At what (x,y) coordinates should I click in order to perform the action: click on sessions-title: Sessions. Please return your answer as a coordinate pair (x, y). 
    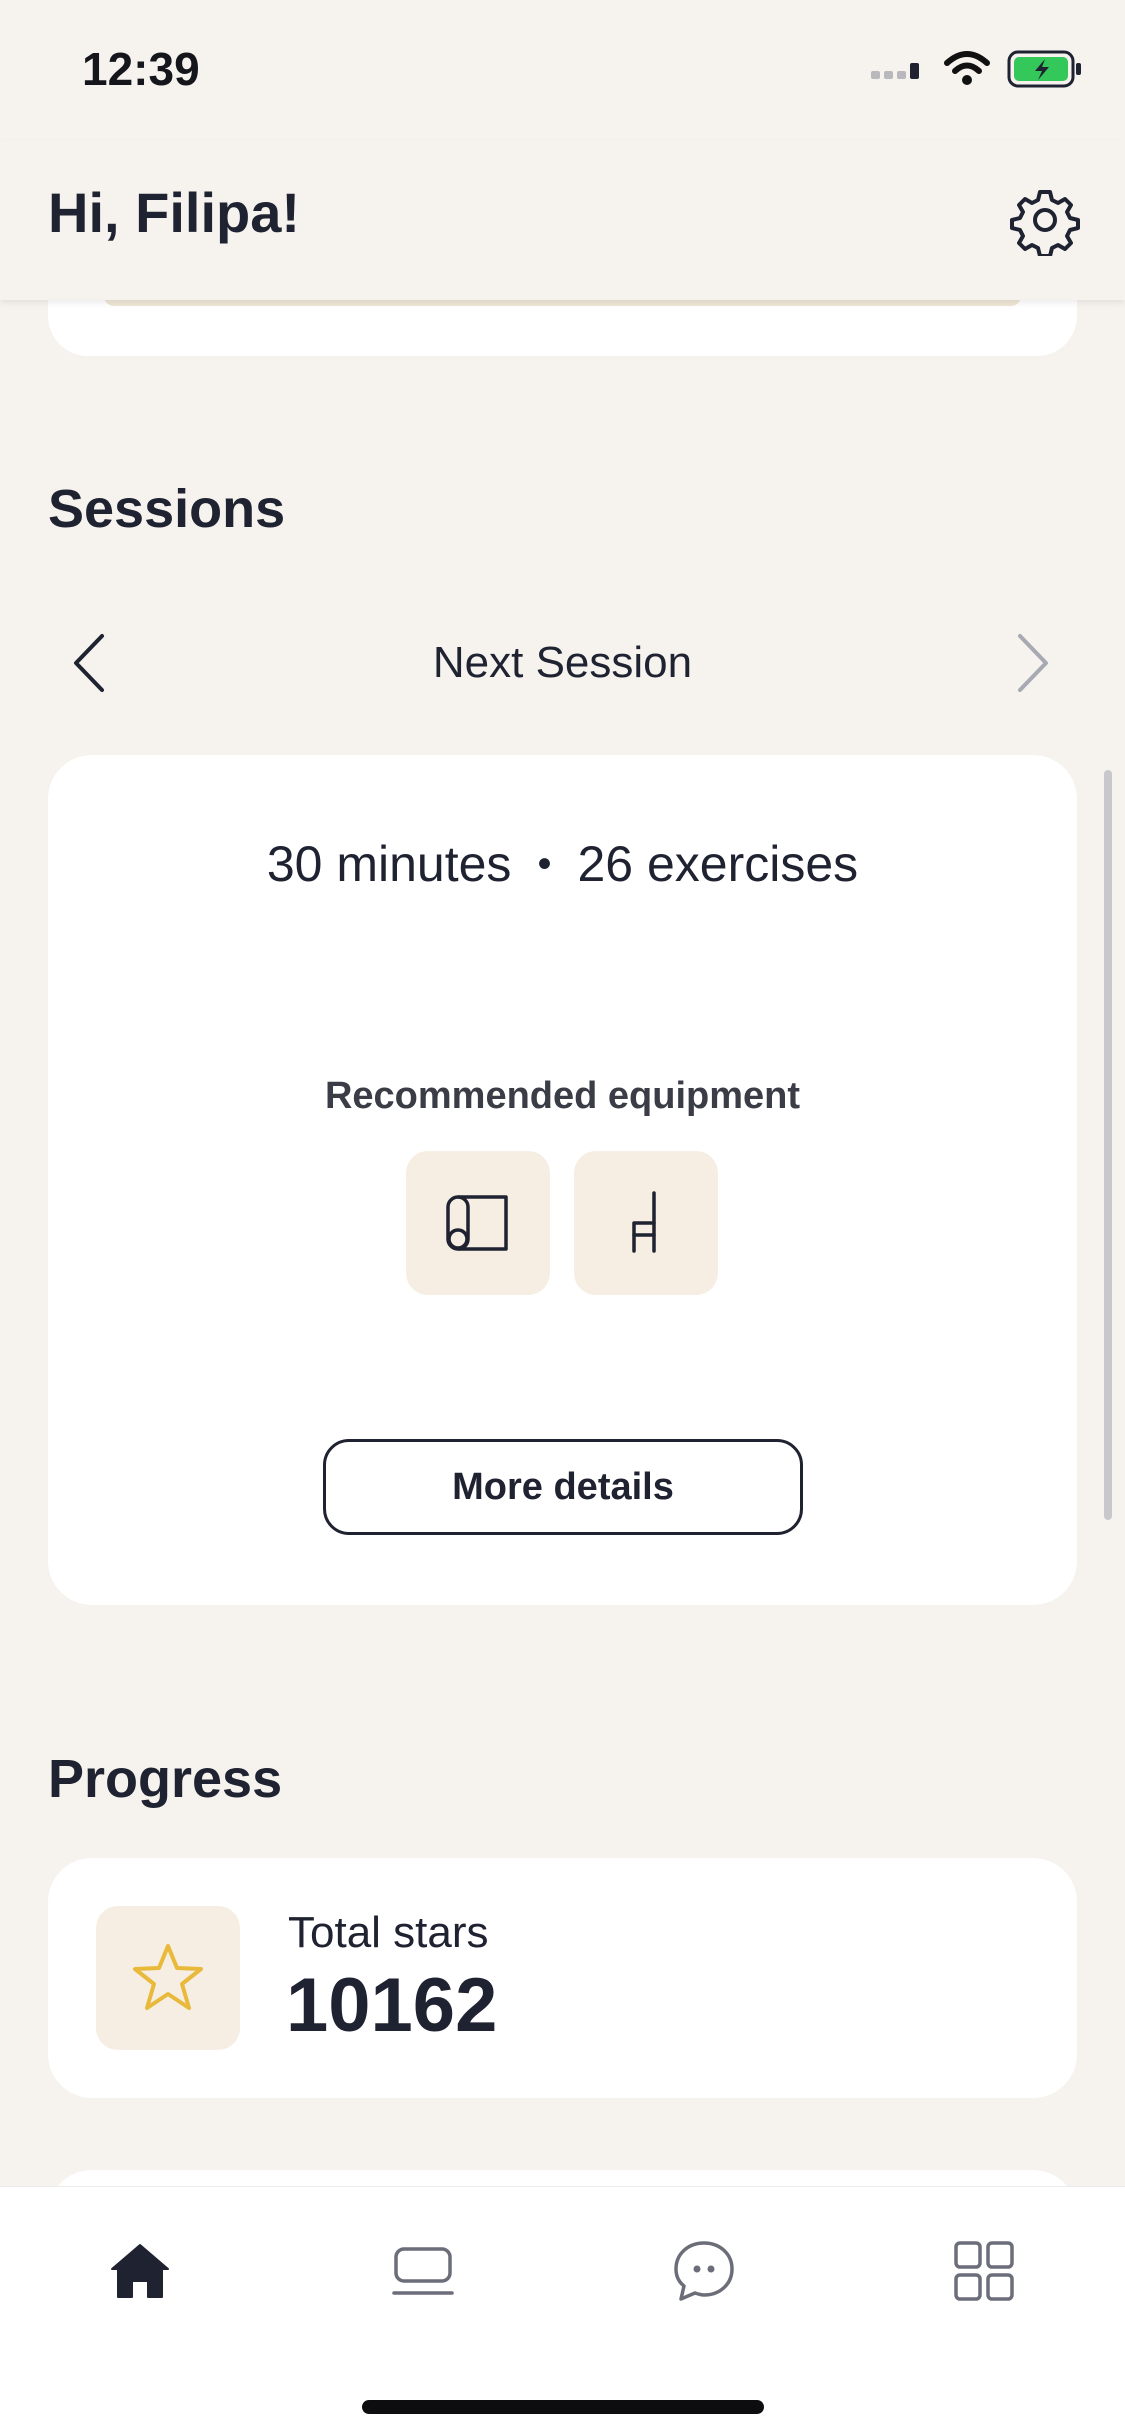
    Looking at the image, I should click on (167, 509).